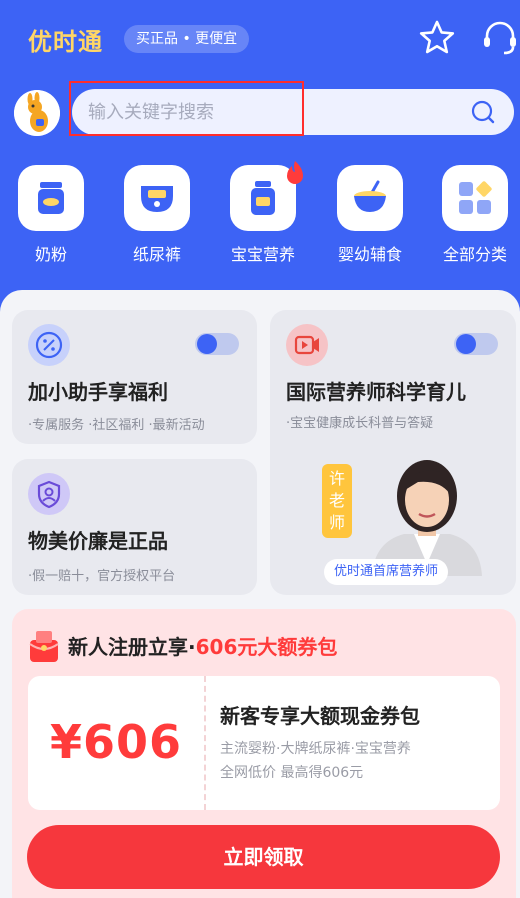 The image size is (520, 898). What do you see at coordinates (65, 42) in the screenshot?
I see `brand-logo: 优时通` at bounding box center [65, 42].